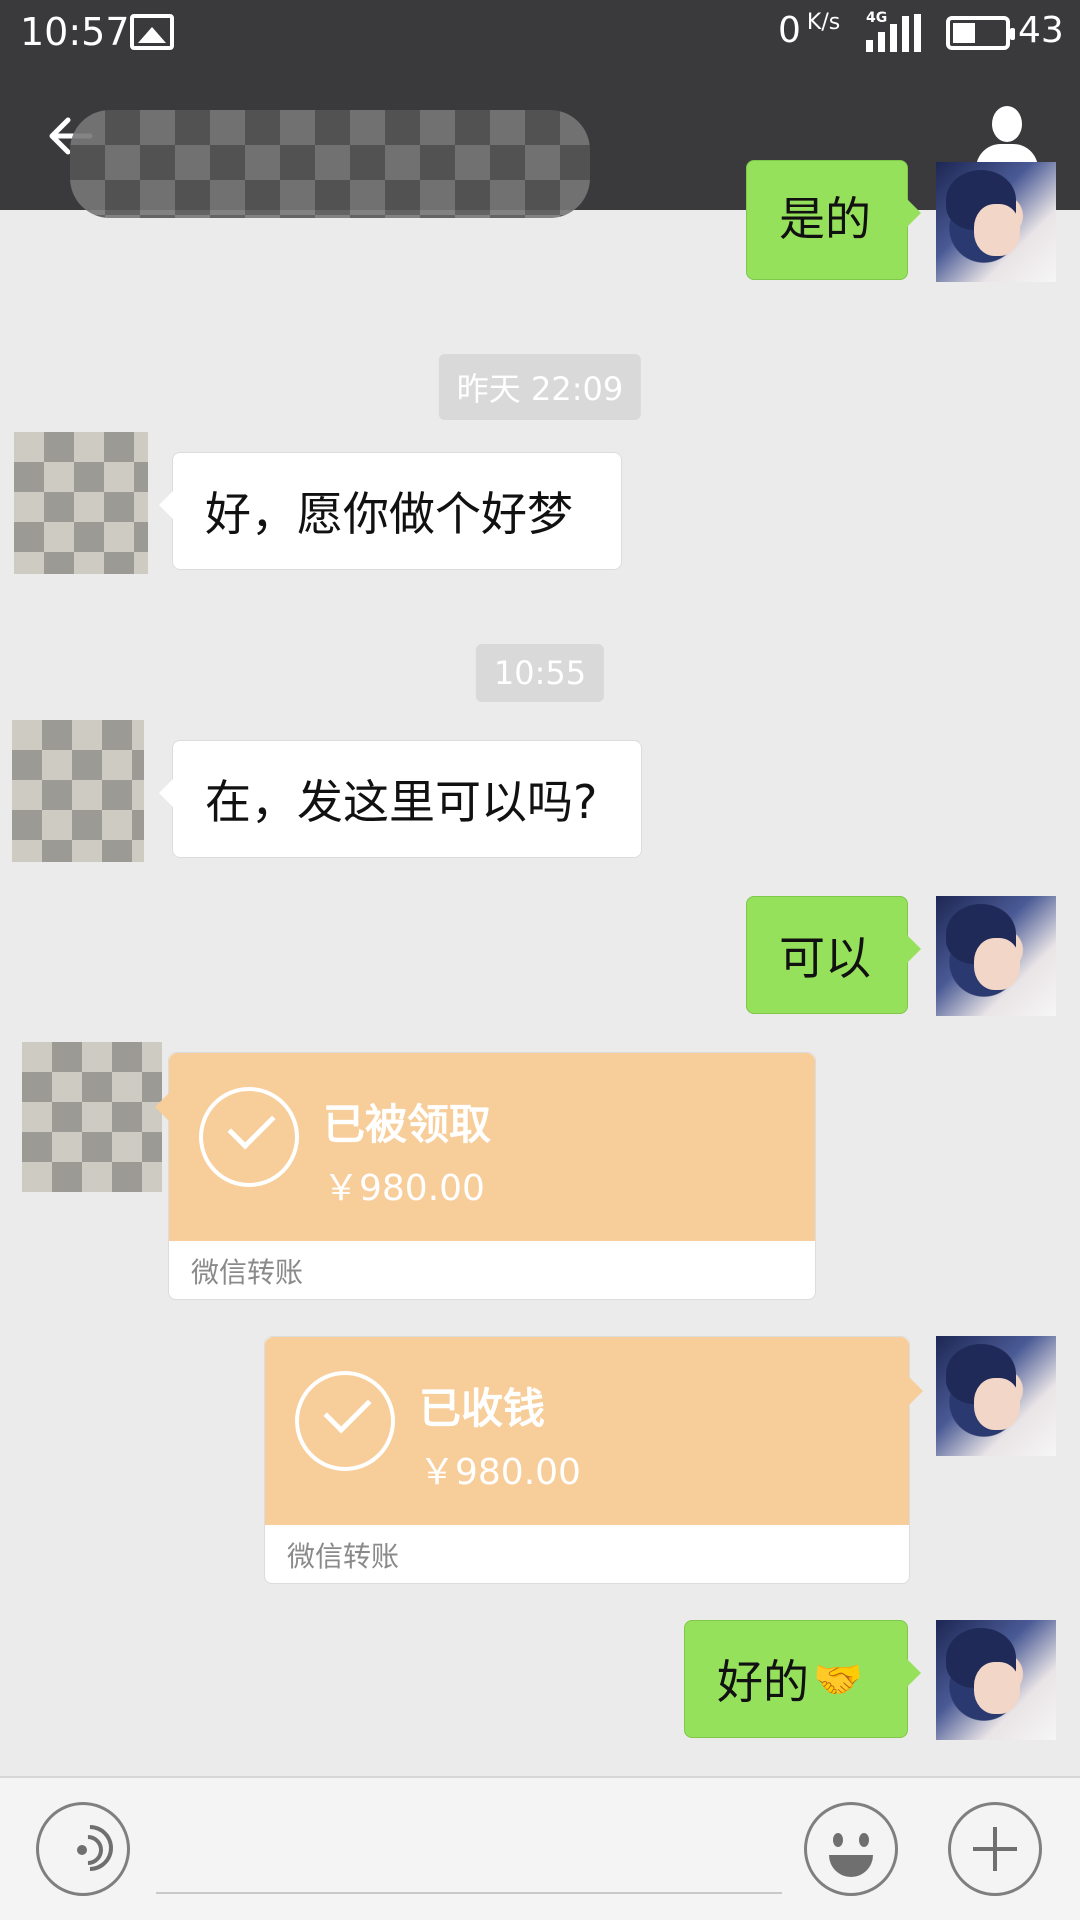 The width and height of the screenshot is (1080, 1920). Describe the element at coordinates (389, 514) in the screenshot. I see `message-text: 好，愿你做个好梦` at that location.